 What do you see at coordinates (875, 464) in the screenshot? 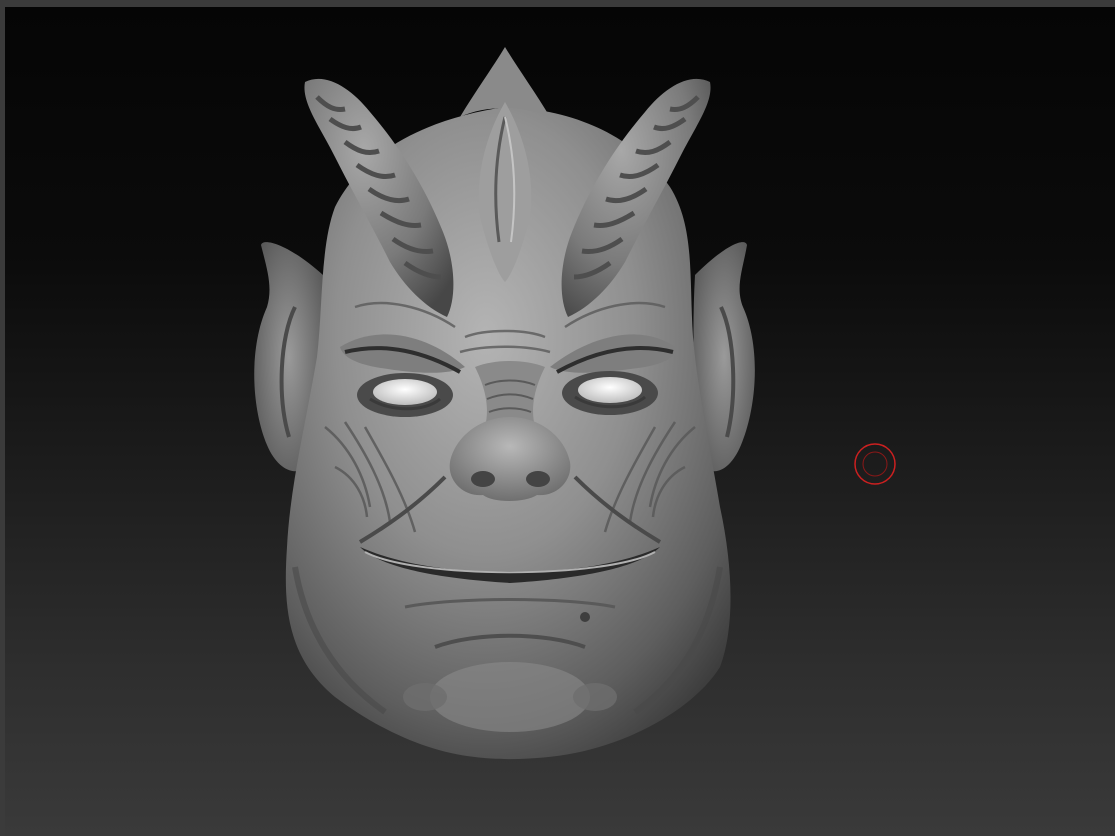
I see `brush-circle-icon` at bounding box center [875, 464].